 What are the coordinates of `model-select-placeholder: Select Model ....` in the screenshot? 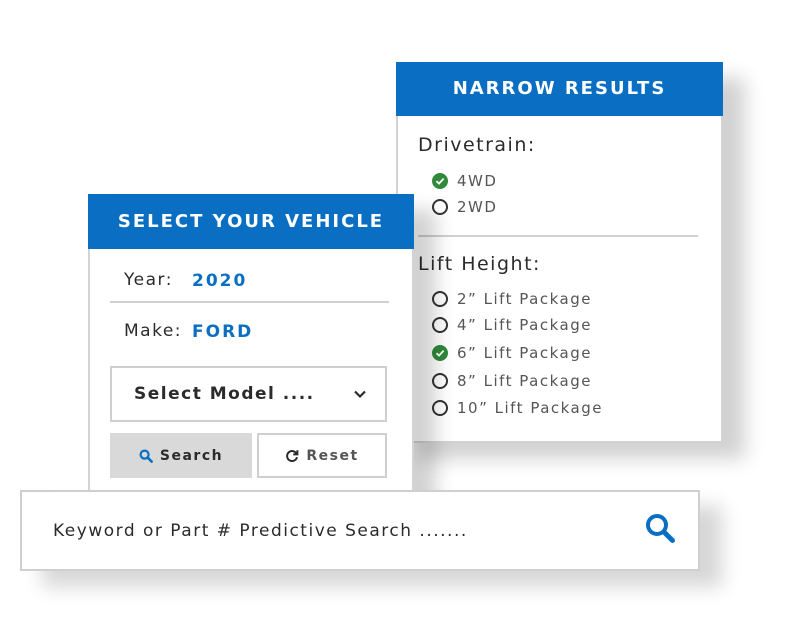 It's located at (224, 394).